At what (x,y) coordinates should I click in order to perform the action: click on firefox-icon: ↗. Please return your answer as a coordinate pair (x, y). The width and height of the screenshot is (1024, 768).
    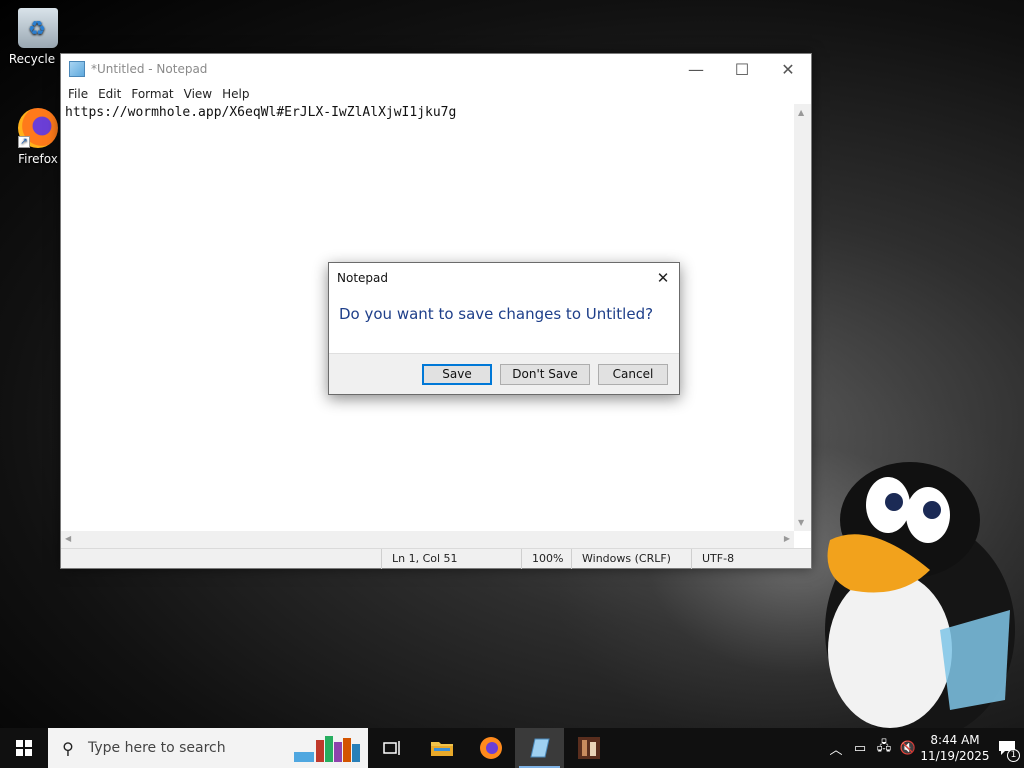
    Looking at the image, I should click on (38, 128).